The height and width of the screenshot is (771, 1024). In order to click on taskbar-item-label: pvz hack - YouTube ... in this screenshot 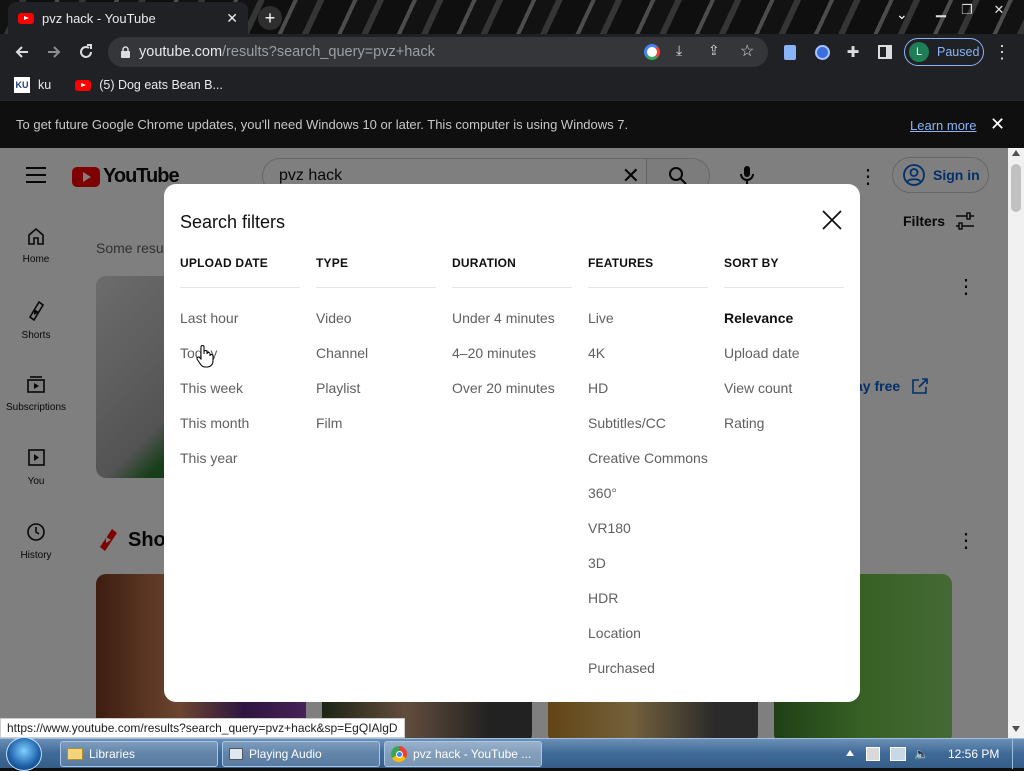, I will do `click(472, 754)`.